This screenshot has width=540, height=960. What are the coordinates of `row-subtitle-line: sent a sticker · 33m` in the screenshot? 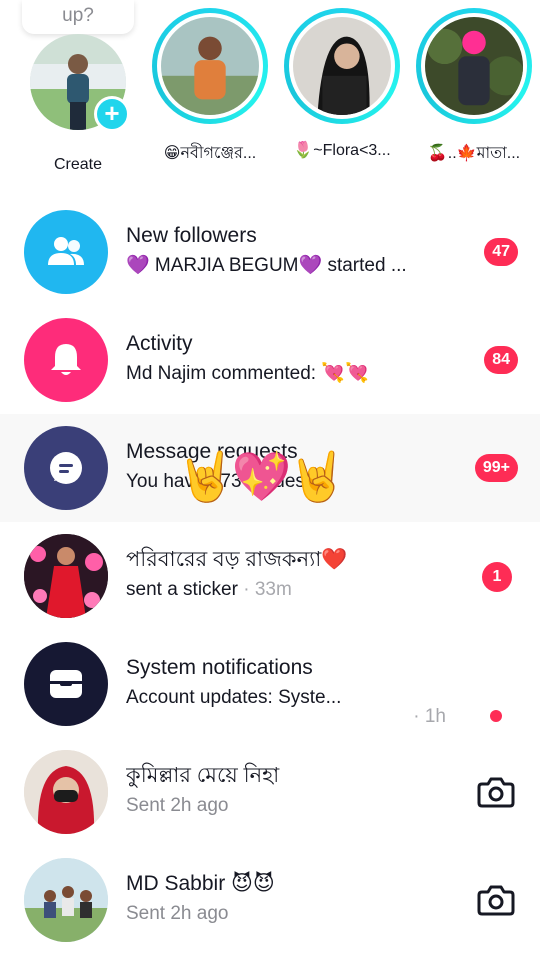 It's located at (288, 590).